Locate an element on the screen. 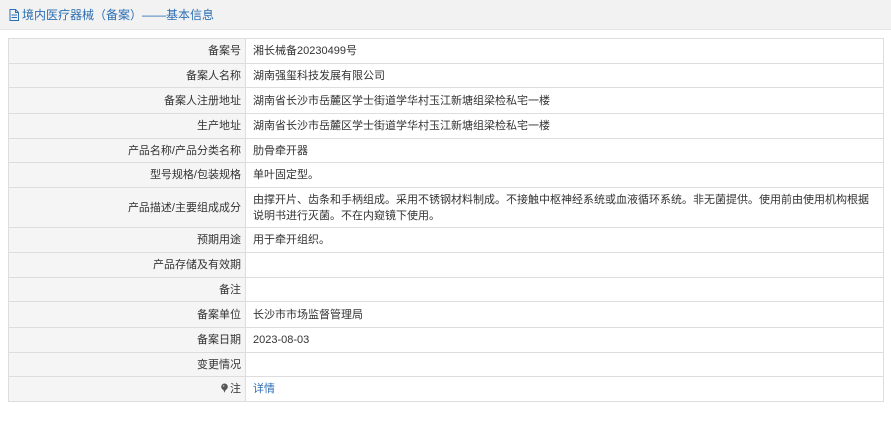 This screenshot has width=891, height=423. page-title: 境内医疗器械（备案）——基本信息 is located at coordinates (118, 15).